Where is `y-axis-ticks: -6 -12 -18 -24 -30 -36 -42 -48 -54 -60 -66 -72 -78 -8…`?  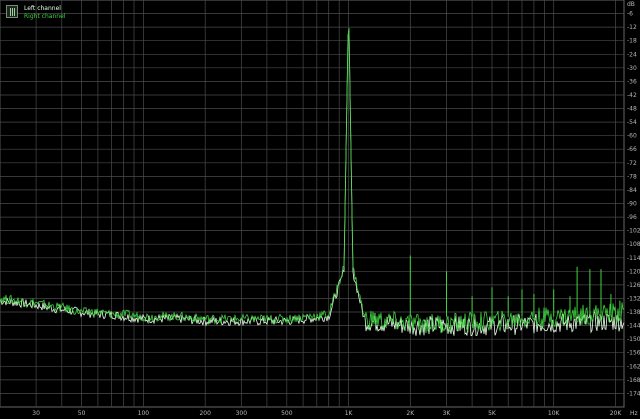 y-axis-ticks: -6 -12 -18 -24 -30 -36 -42 -48 -54 -60 -66 -72 -78 -8… is located at coordinates (633, 199).